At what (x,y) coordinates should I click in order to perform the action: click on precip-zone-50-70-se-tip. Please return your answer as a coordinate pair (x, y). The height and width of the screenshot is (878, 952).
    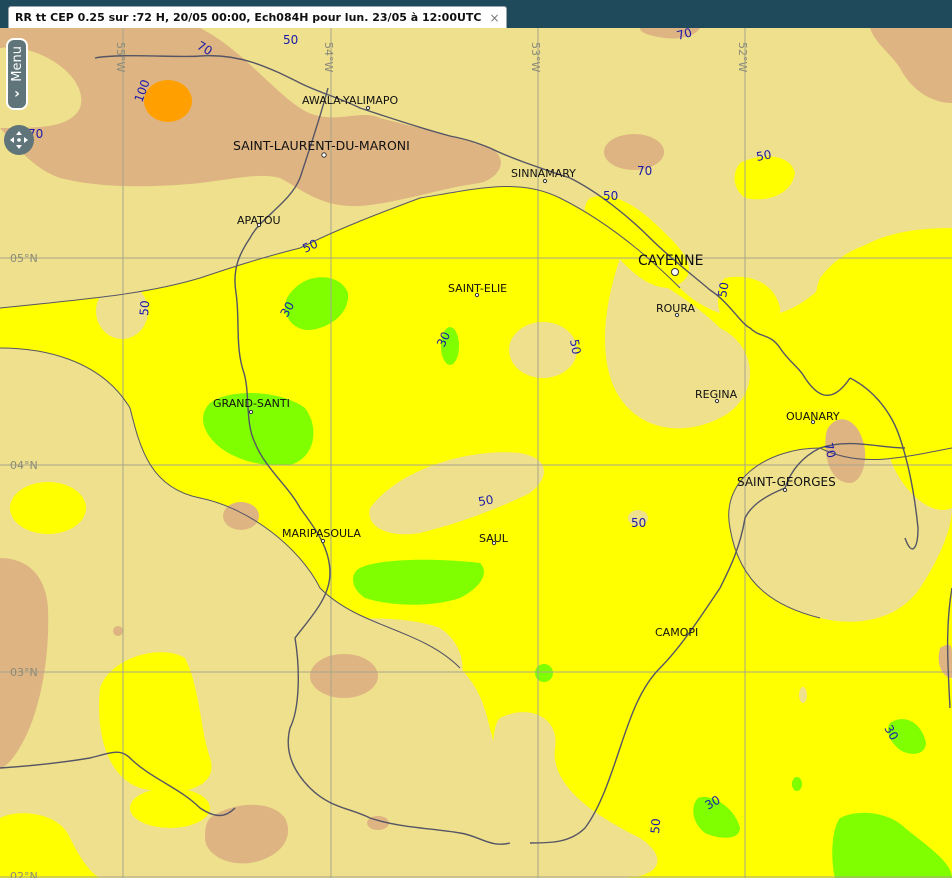
    Looking at the image, I should click on (803, 695).